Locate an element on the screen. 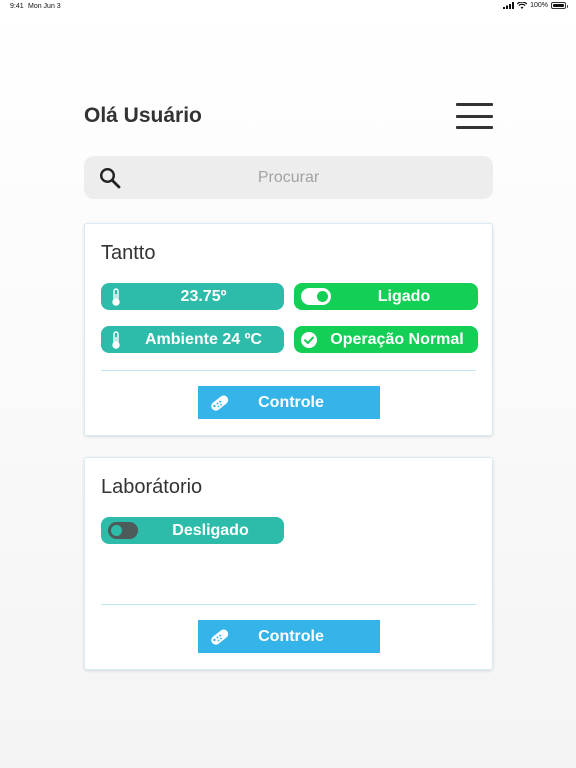 This screenshot has height=768, width=576. search-bar is located at coordinates (288, 177).